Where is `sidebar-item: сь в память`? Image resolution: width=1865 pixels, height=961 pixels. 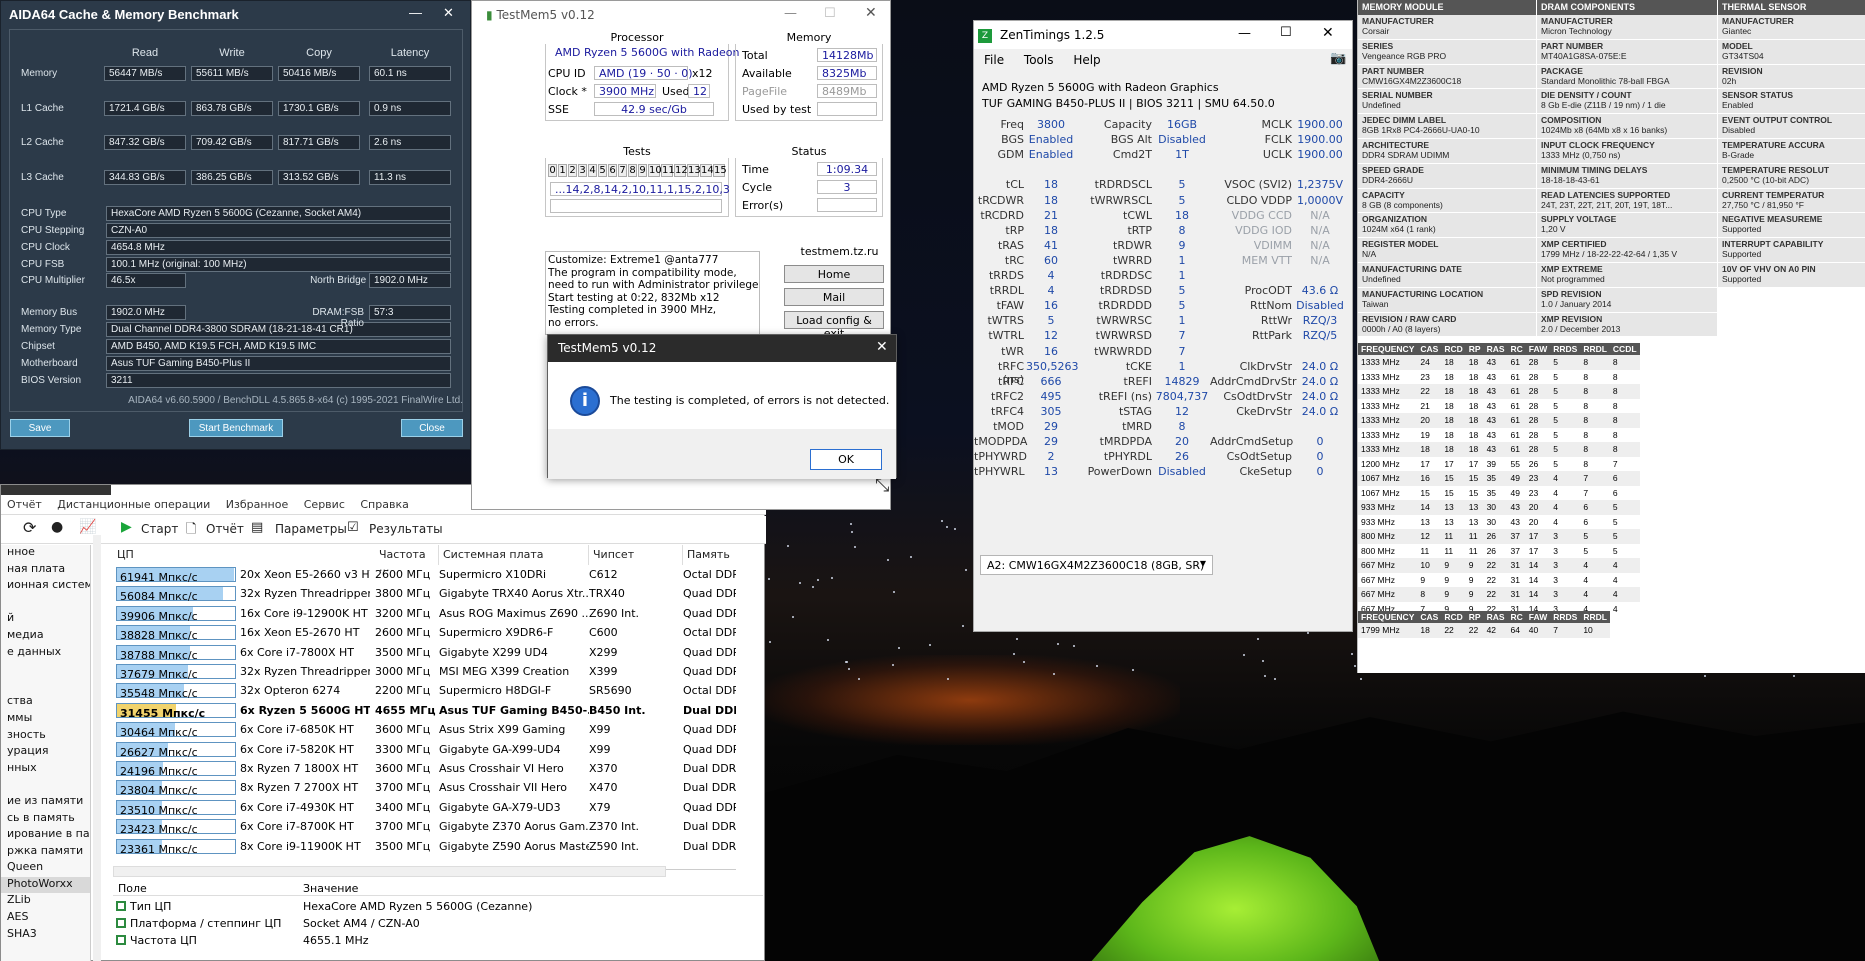 sidebar-item: сь в память is located at coordinates (45, 819).